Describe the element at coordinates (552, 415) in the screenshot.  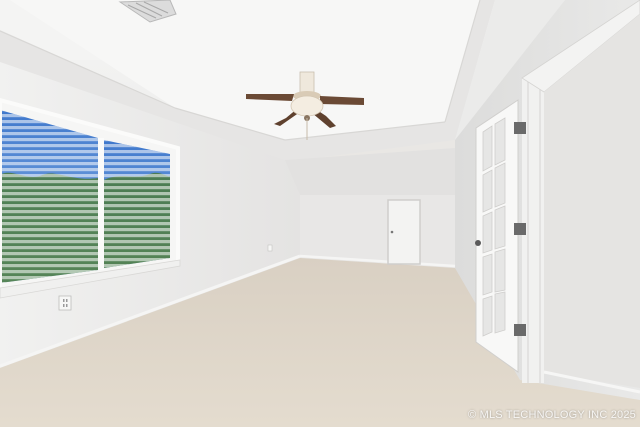
I see `copyright-watermark: © MLS TECHNOLOGY INC 2025` at that location.